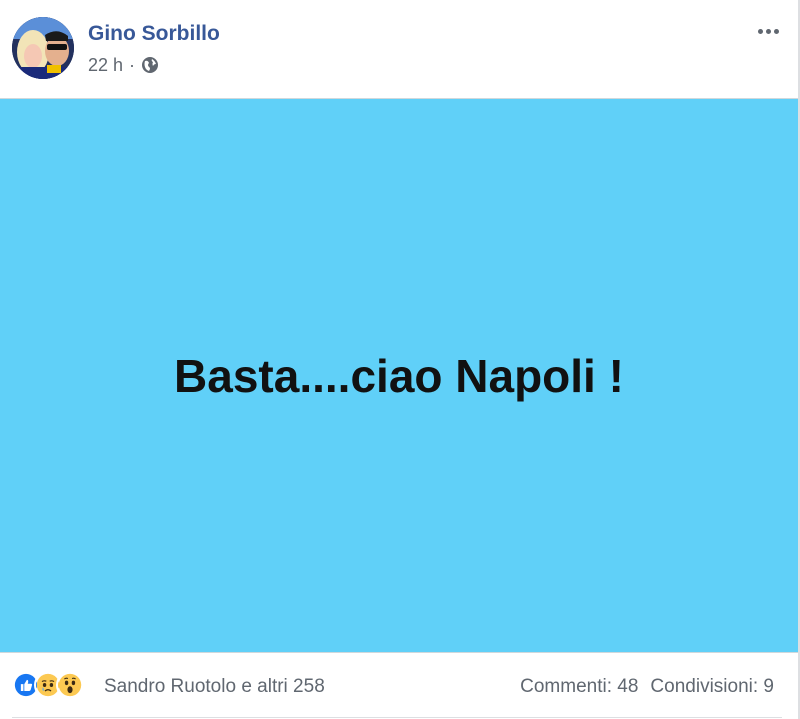  What do you see at coordinates (48, 685) in the screenshot?
I see `reaction-icons` at bounding box center [48, 685].